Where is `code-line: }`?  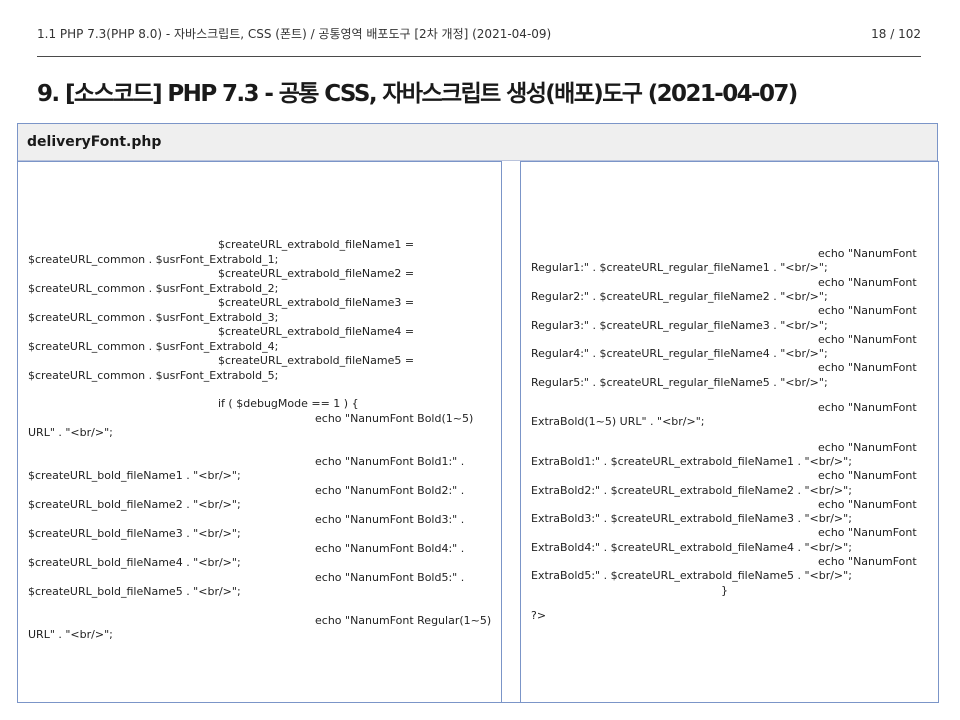 code-line: } is located at coordinates (724, 590).